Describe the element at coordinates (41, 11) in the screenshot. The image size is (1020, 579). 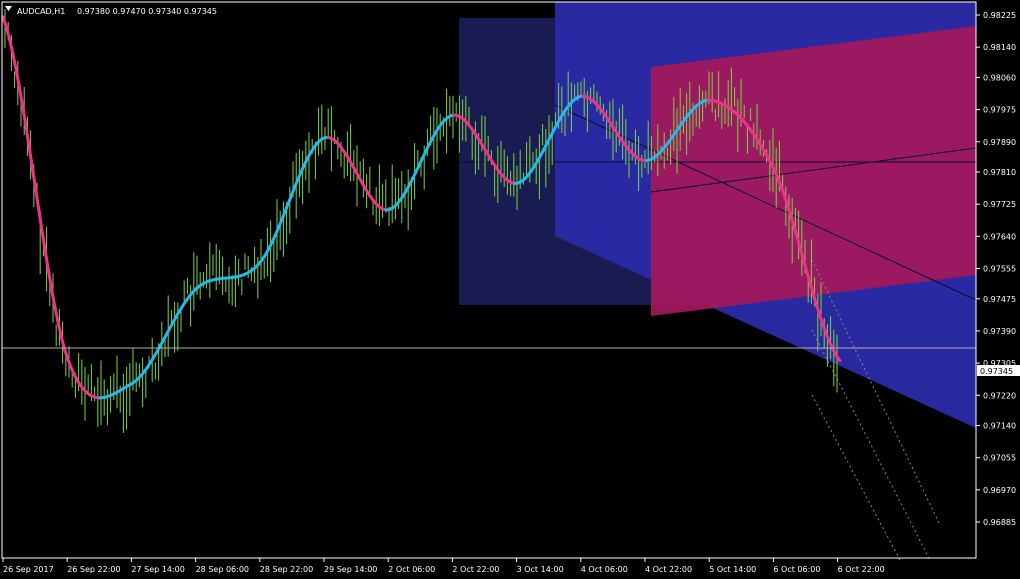
I see `chart-symbol: AUDCAD,H1` at that location.